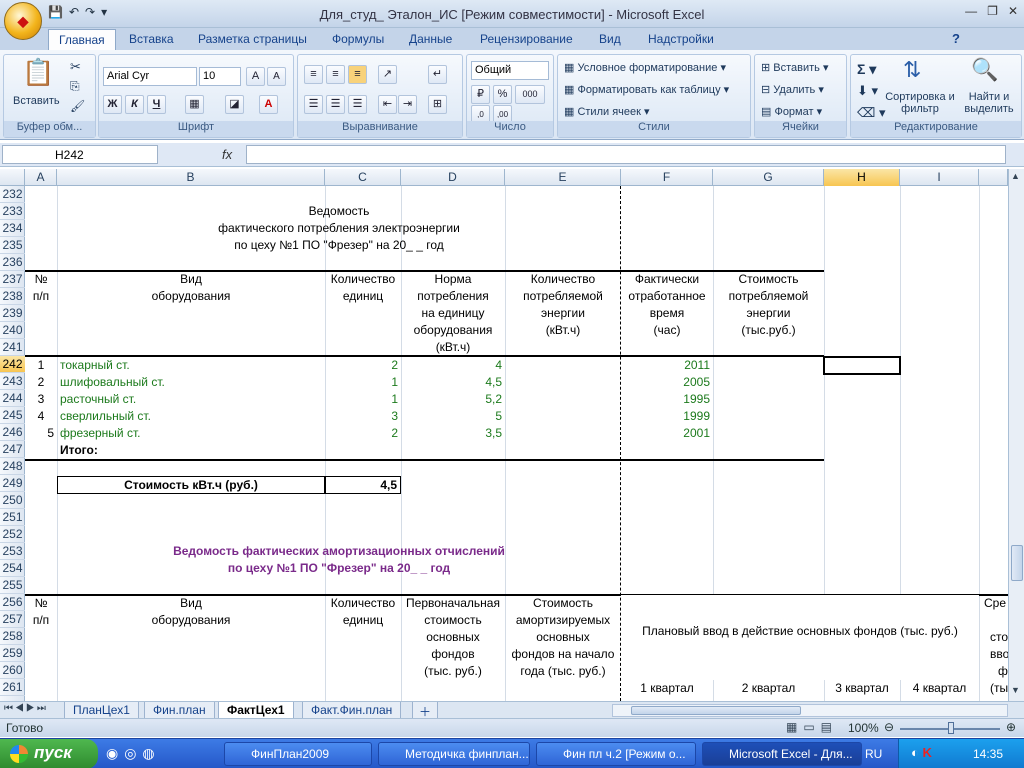 The width and height of the screenshot is (1024, 768). I want to click on number-format-select: Общий, so click(510, 70).